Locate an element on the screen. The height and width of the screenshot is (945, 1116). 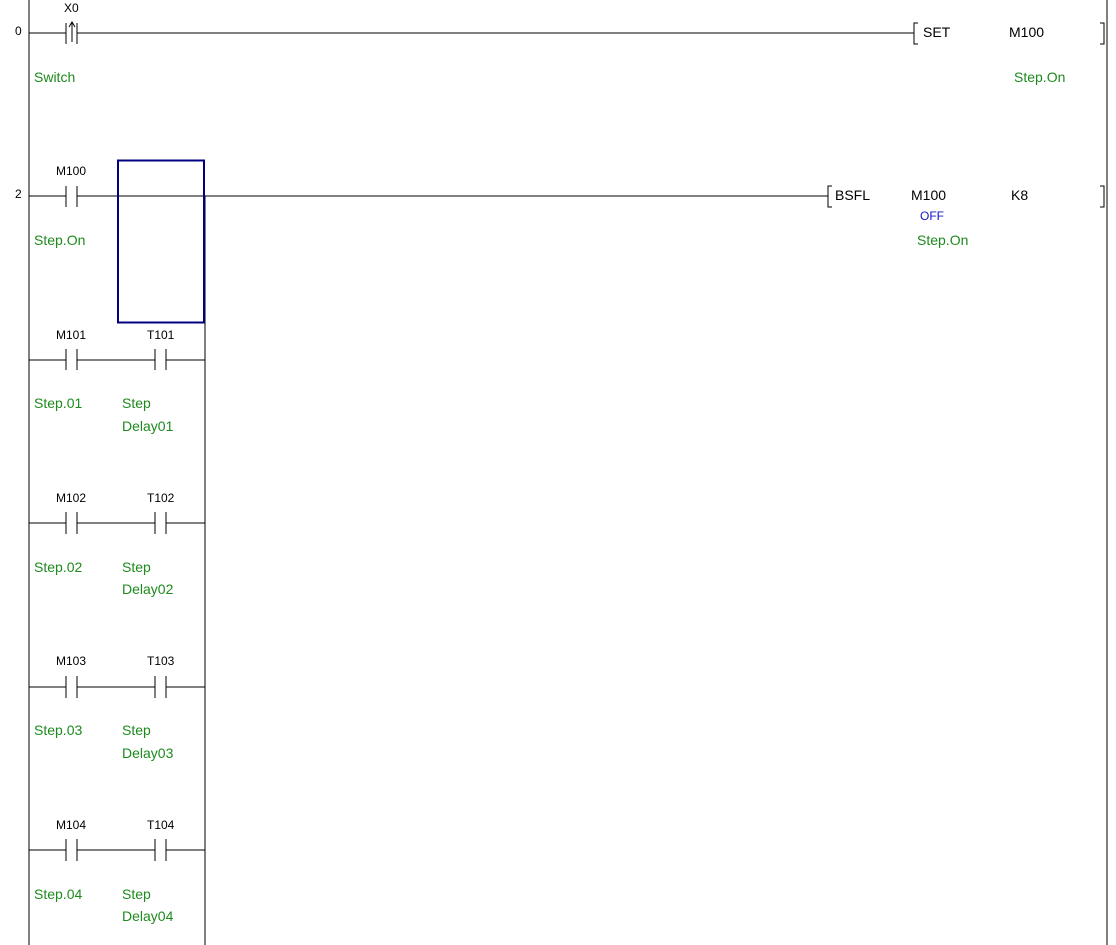
device-label-m104: M104 is located at coordinates (71, 825).